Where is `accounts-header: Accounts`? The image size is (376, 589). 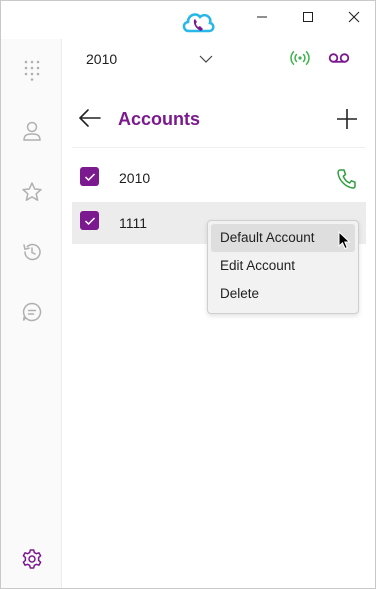 accounts-header: Accounts is located at coordinates (219, 120).